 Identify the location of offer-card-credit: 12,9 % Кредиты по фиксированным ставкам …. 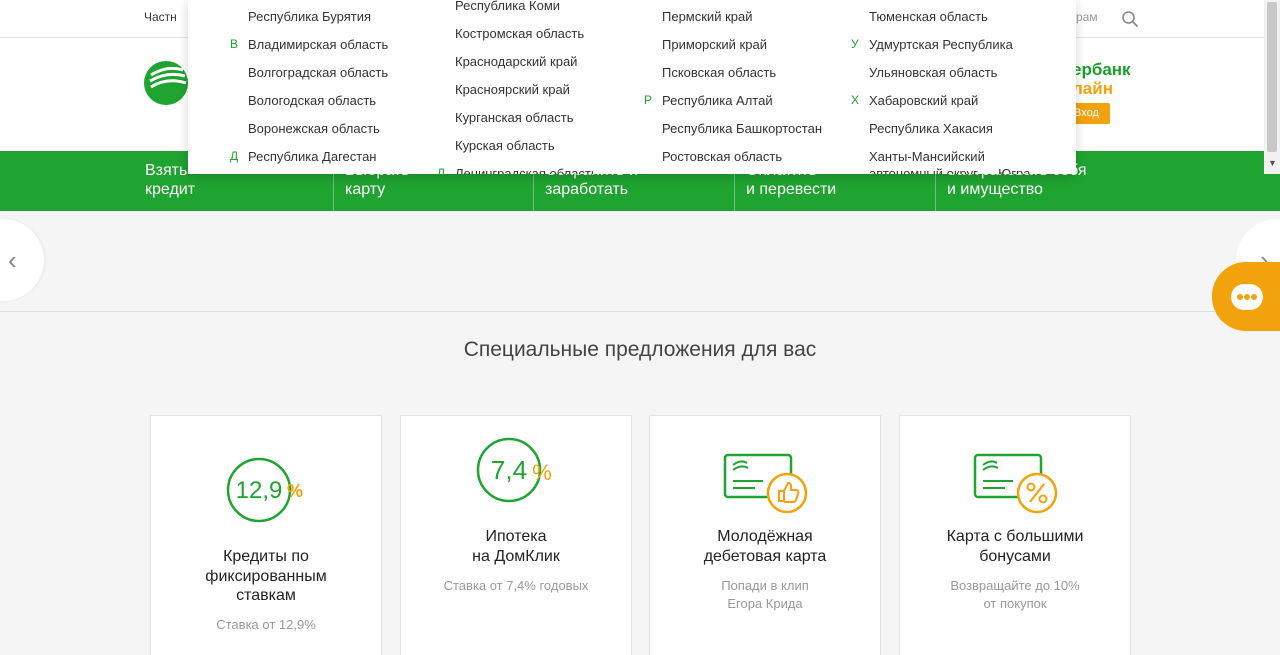
(266, 535).